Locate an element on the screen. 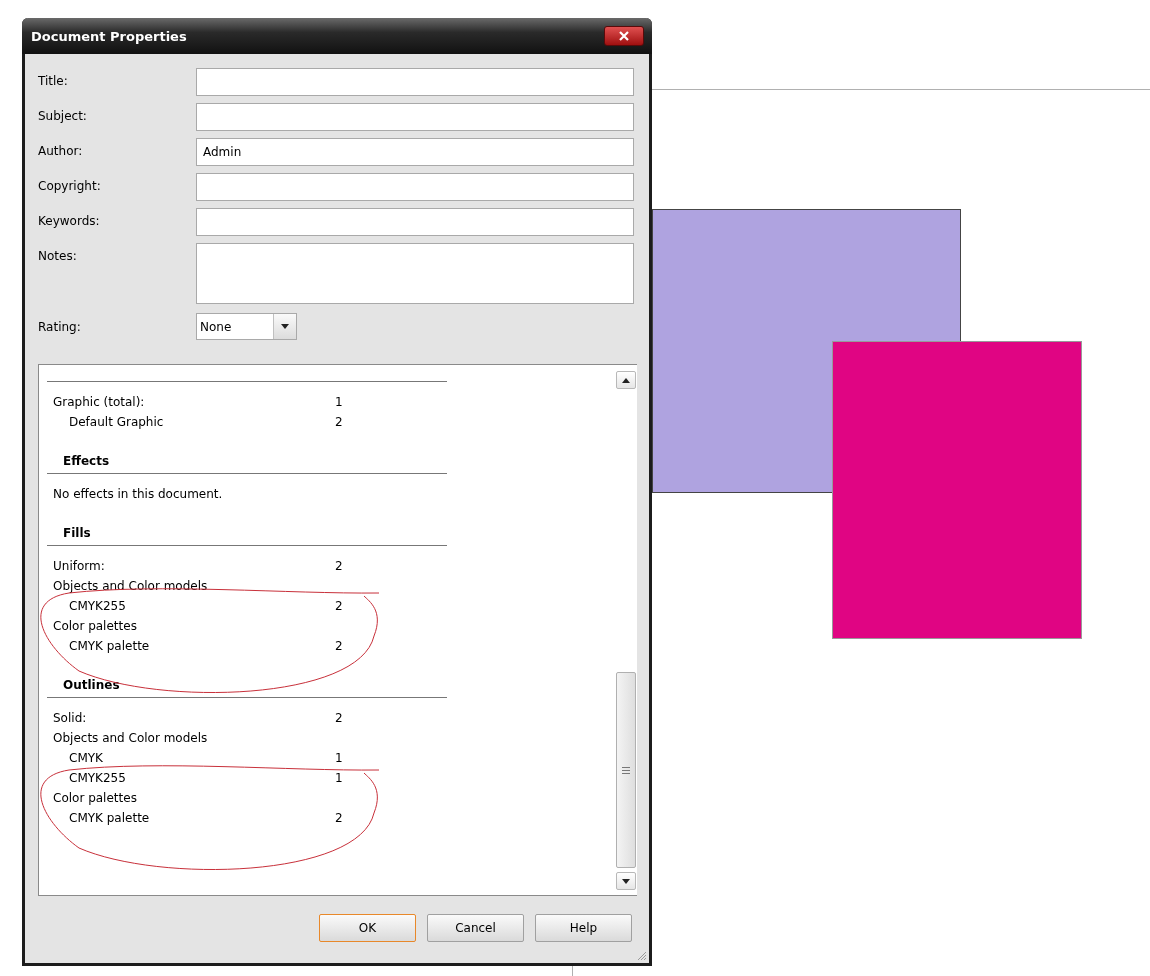 This screenshot has width=1150, height=976. up-arrow-icon is located at coordinates (626, 380).